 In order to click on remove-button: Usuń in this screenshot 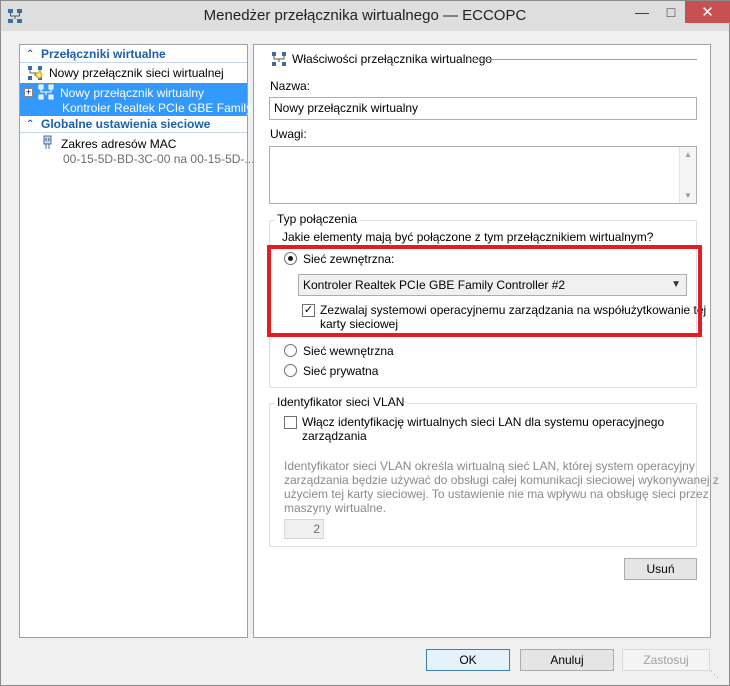, I will do `click(660, 569)`.